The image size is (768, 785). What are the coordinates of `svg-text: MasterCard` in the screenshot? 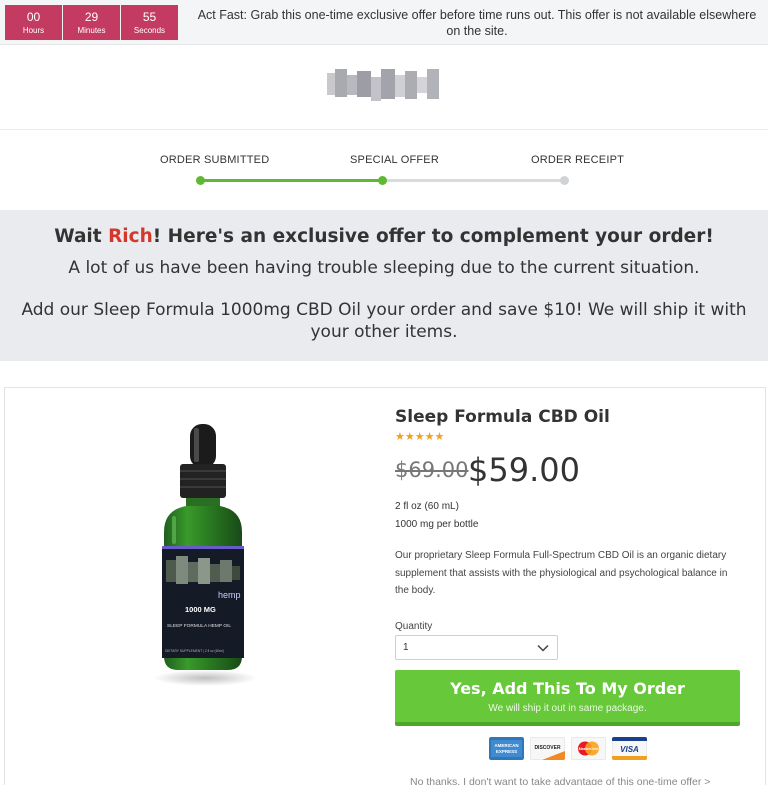 It's located at (589, 749).